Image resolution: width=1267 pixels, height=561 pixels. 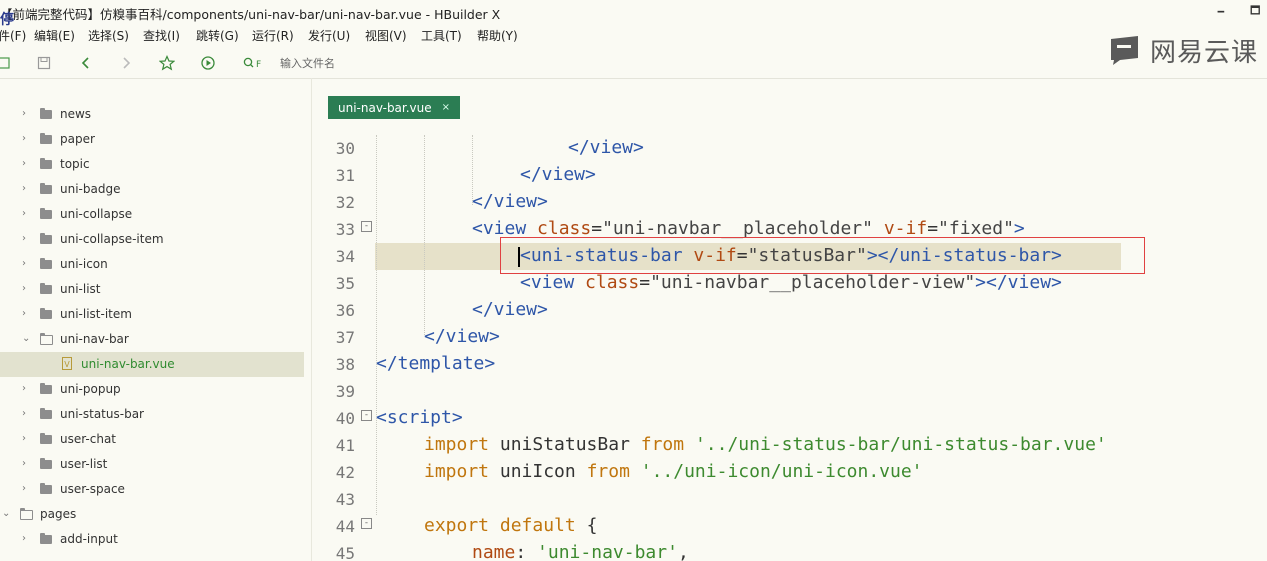 What do you see at coordinates (790, 526) in the screenshot?
I see `code-line: 44- export default {` at bounding box center [790, 526].